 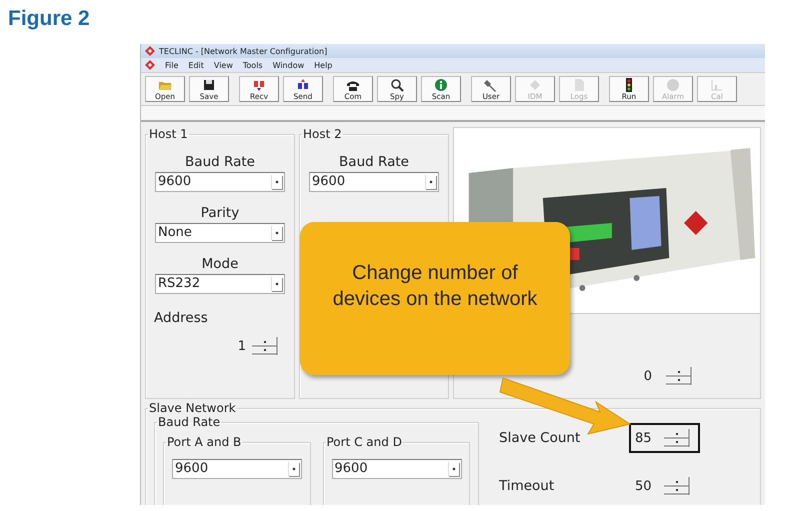 What do you see at coordinates (643, 438) in the screenshot?
I see `spinner-value: 85` at bounding box center [643, 438].